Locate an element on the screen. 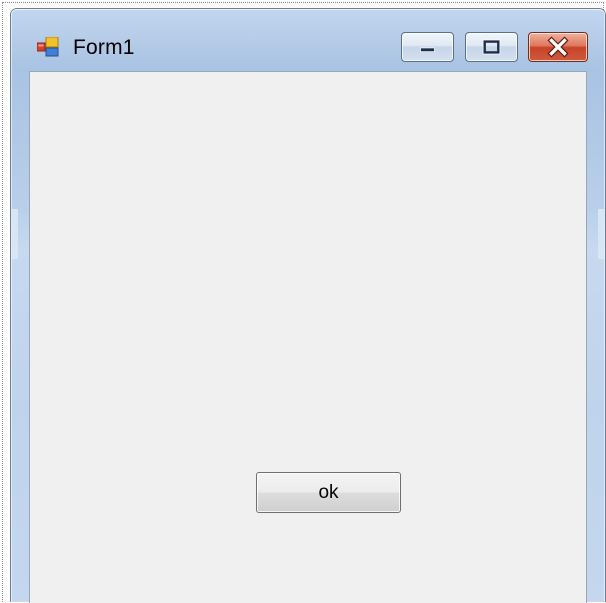 The height and width of the screenshot is (603, 606). close-button is located at coordinates (558, 47).